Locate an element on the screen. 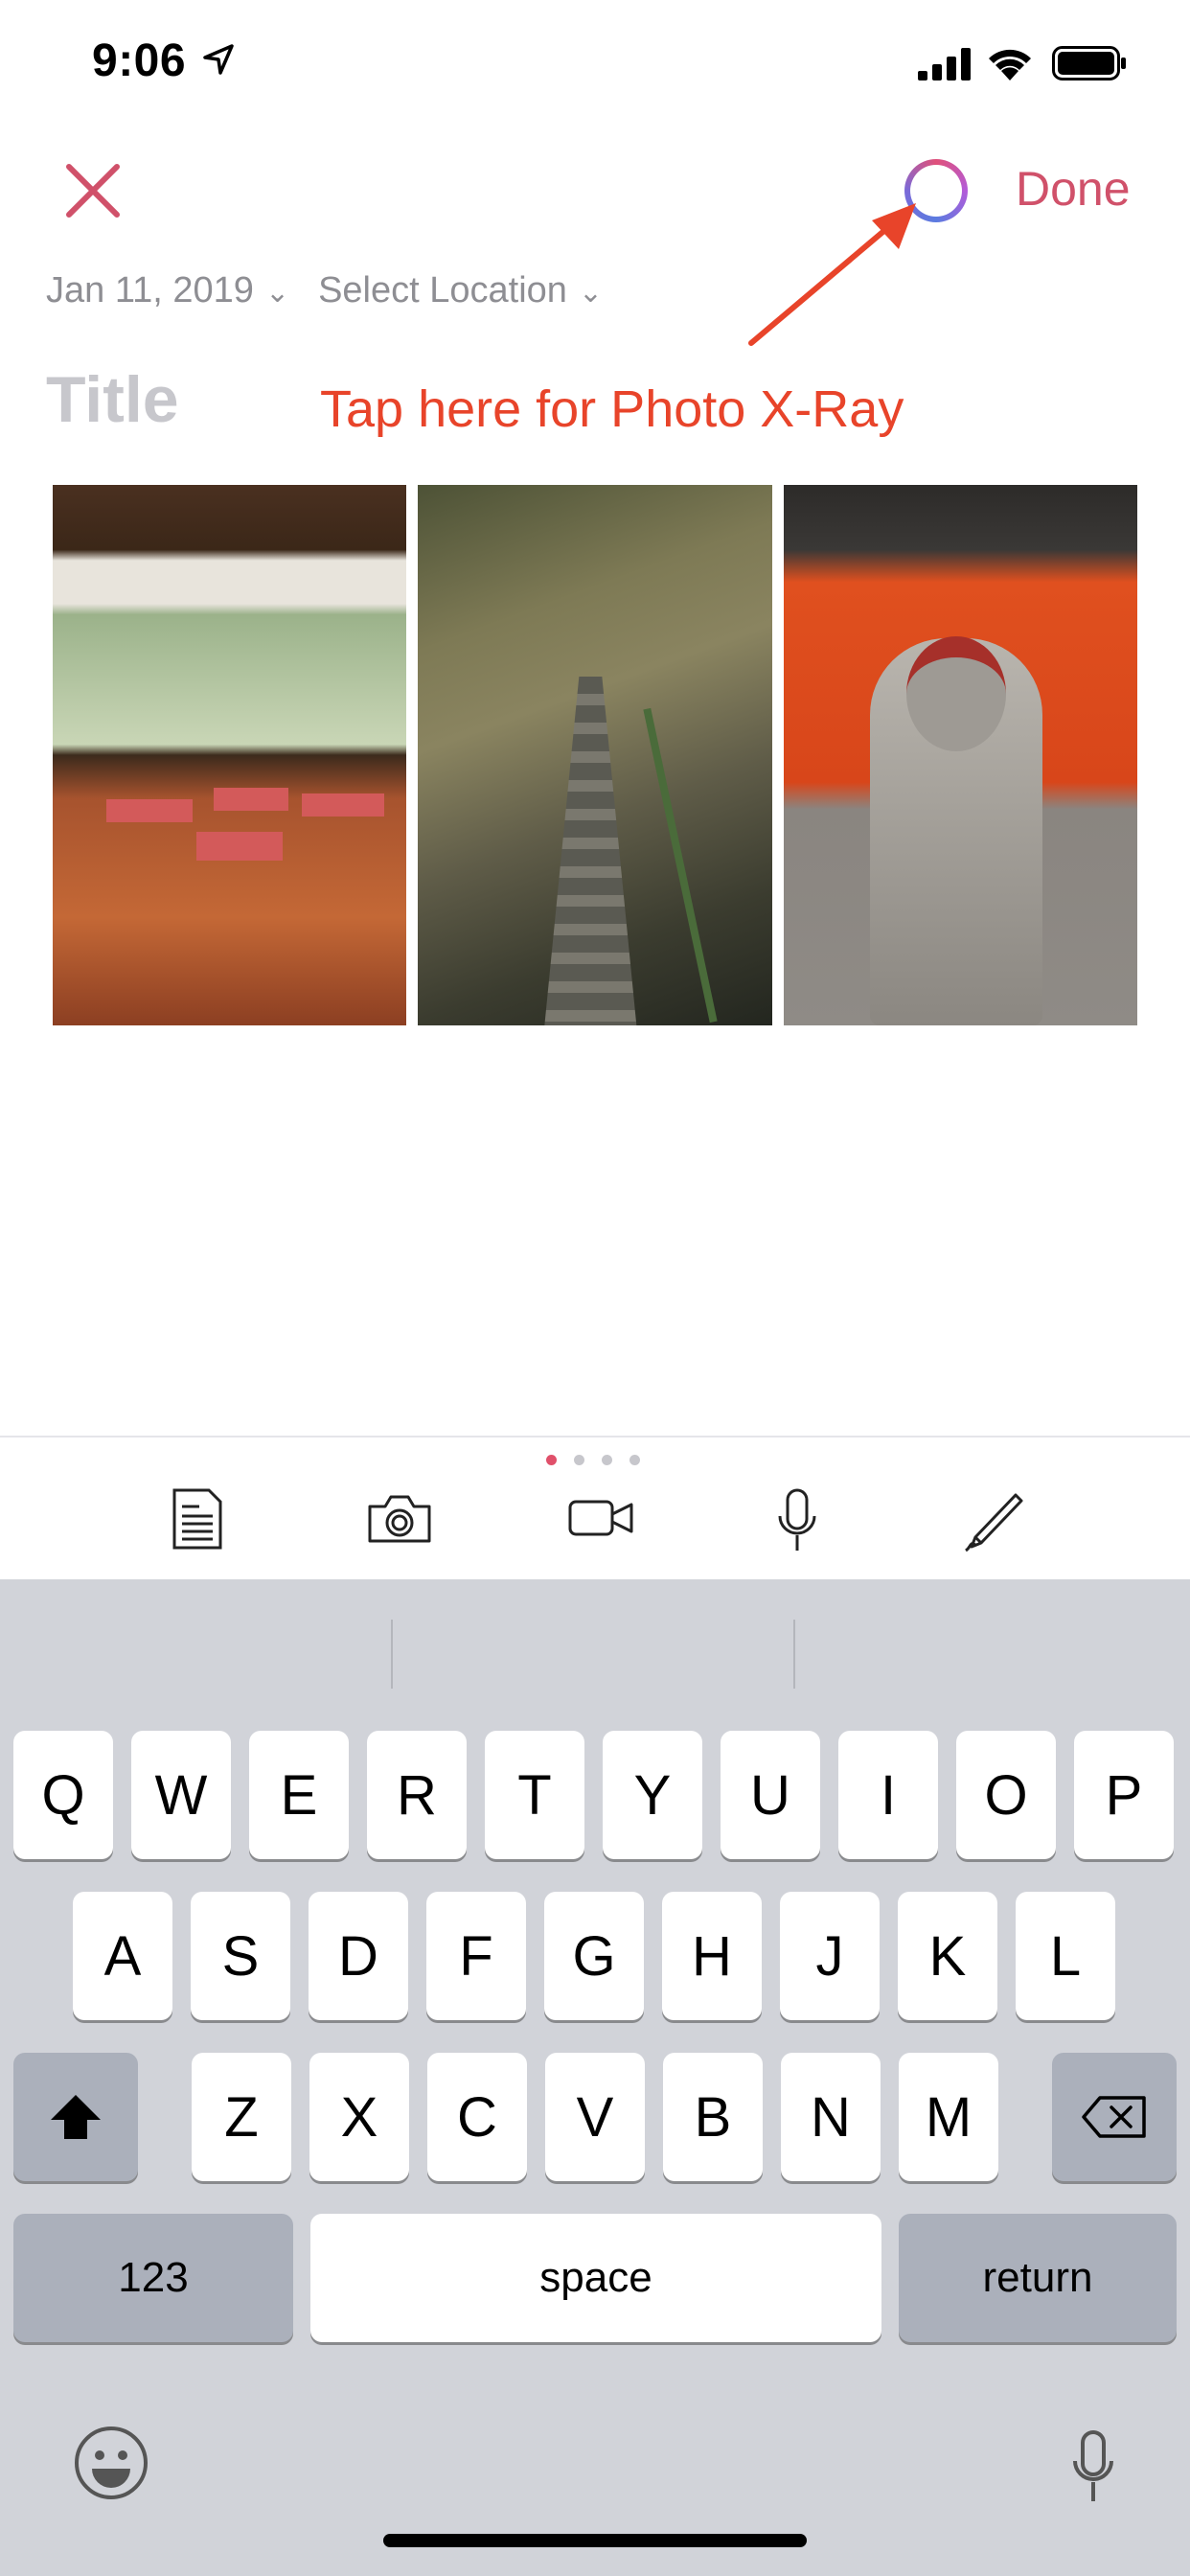  photo-stone-stairs is located at coordinates (595, 755).